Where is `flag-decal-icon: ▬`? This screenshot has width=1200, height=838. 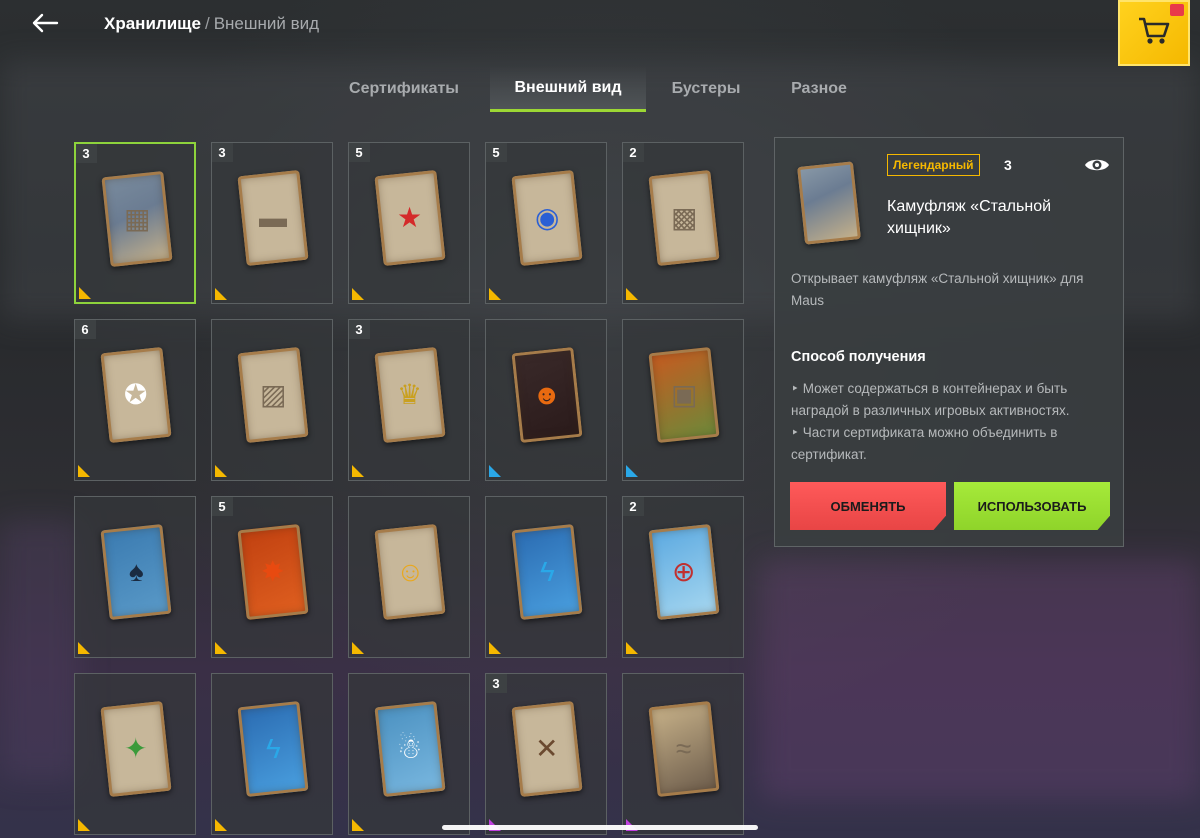 flag-decal-icon: ▬ is located at coordinates (273, 217).